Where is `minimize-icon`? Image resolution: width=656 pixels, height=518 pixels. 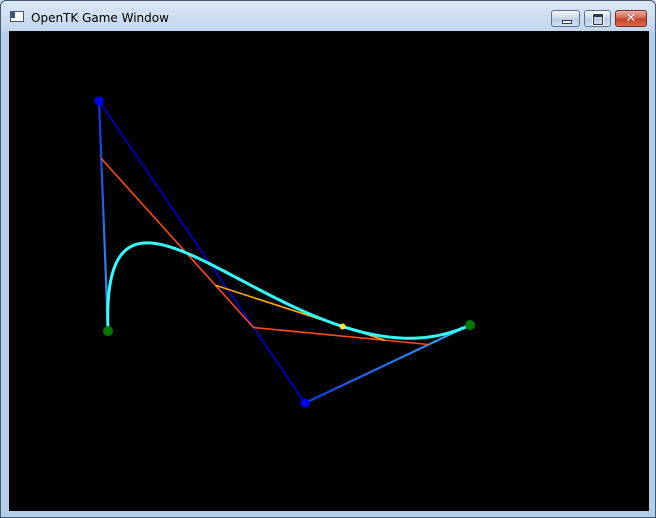 minimize-icon is located at coordinates (567, 22).